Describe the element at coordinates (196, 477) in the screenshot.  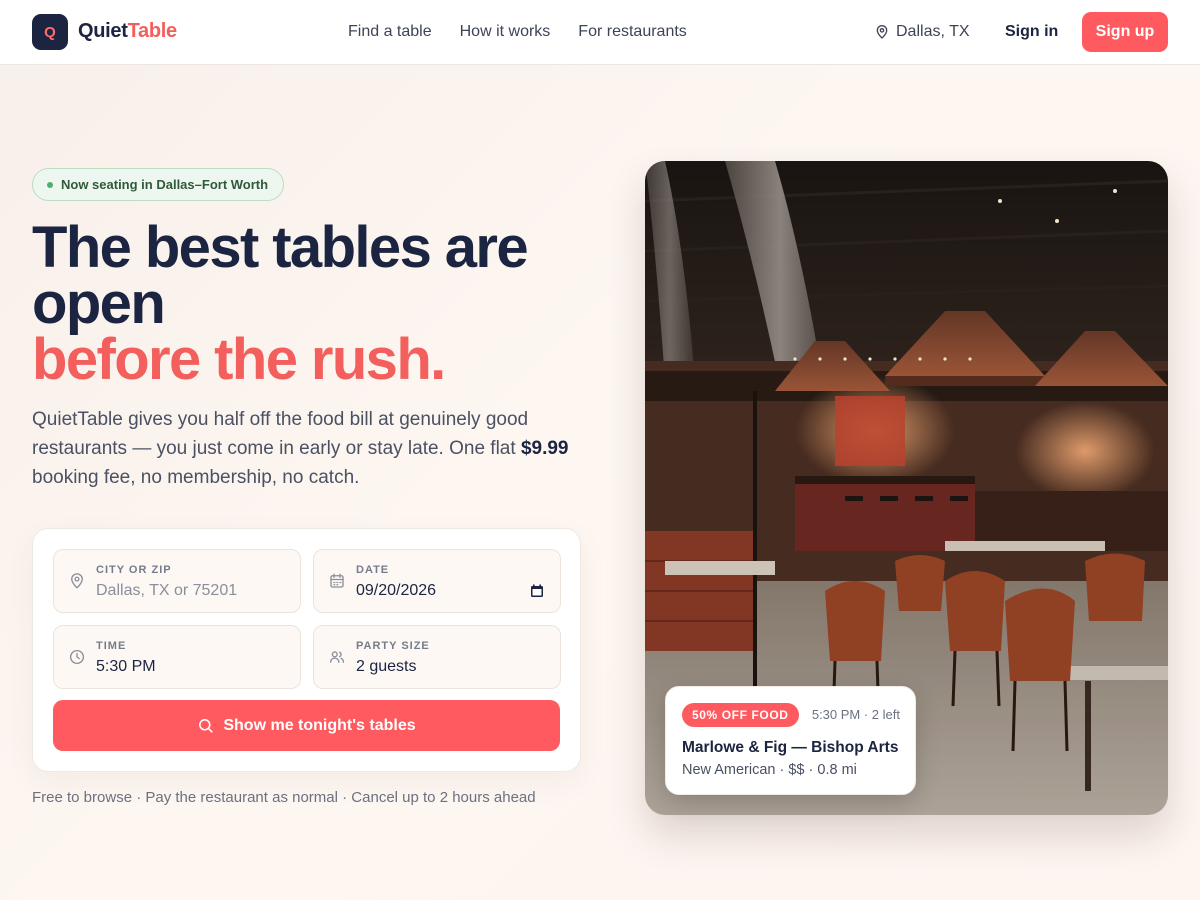
I see `lead-text-end: booking fee, no membership, no catch.` at that location.